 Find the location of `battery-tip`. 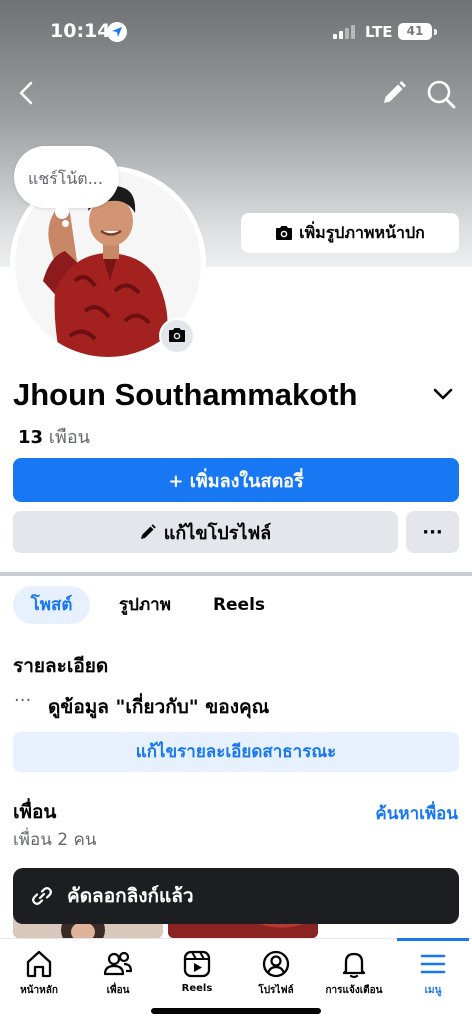

battery-tip is located at coordinates (435, 32).